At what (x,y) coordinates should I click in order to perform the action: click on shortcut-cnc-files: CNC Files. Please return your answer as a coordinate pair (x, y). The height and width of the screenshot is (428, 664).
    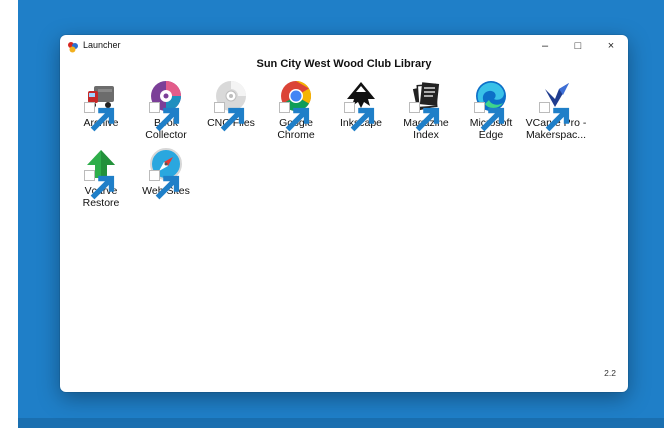
    Looking at the image, I should click on (231, 105).